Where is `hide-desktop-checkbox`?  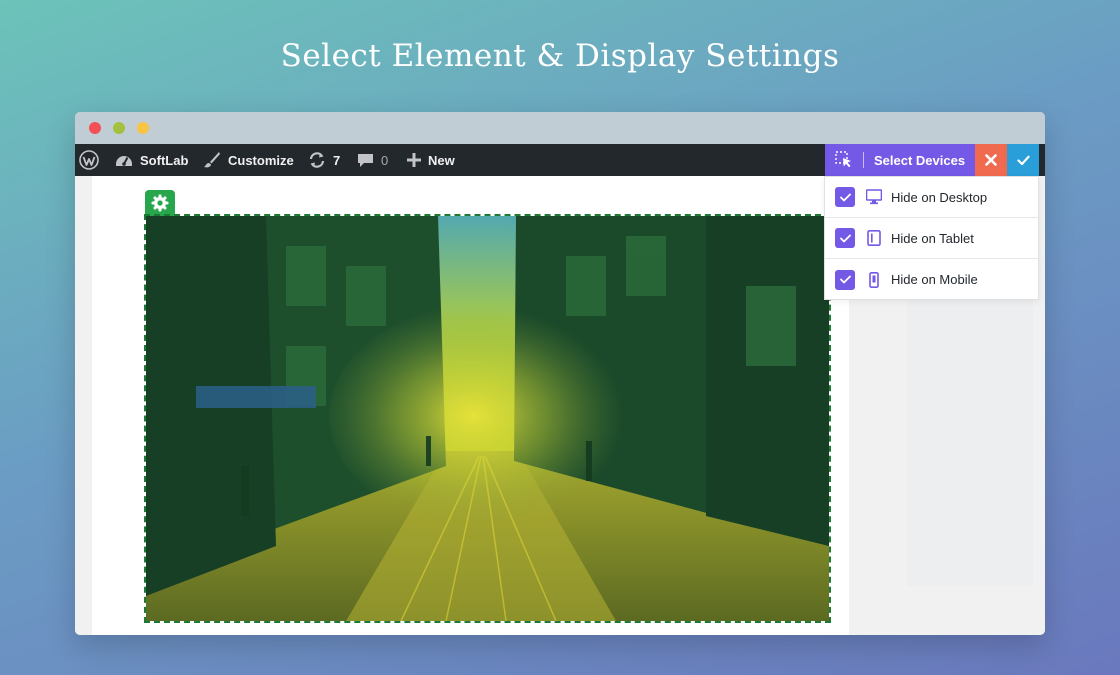 hide-desktop-checkbox is located at coordinates (845, 197).